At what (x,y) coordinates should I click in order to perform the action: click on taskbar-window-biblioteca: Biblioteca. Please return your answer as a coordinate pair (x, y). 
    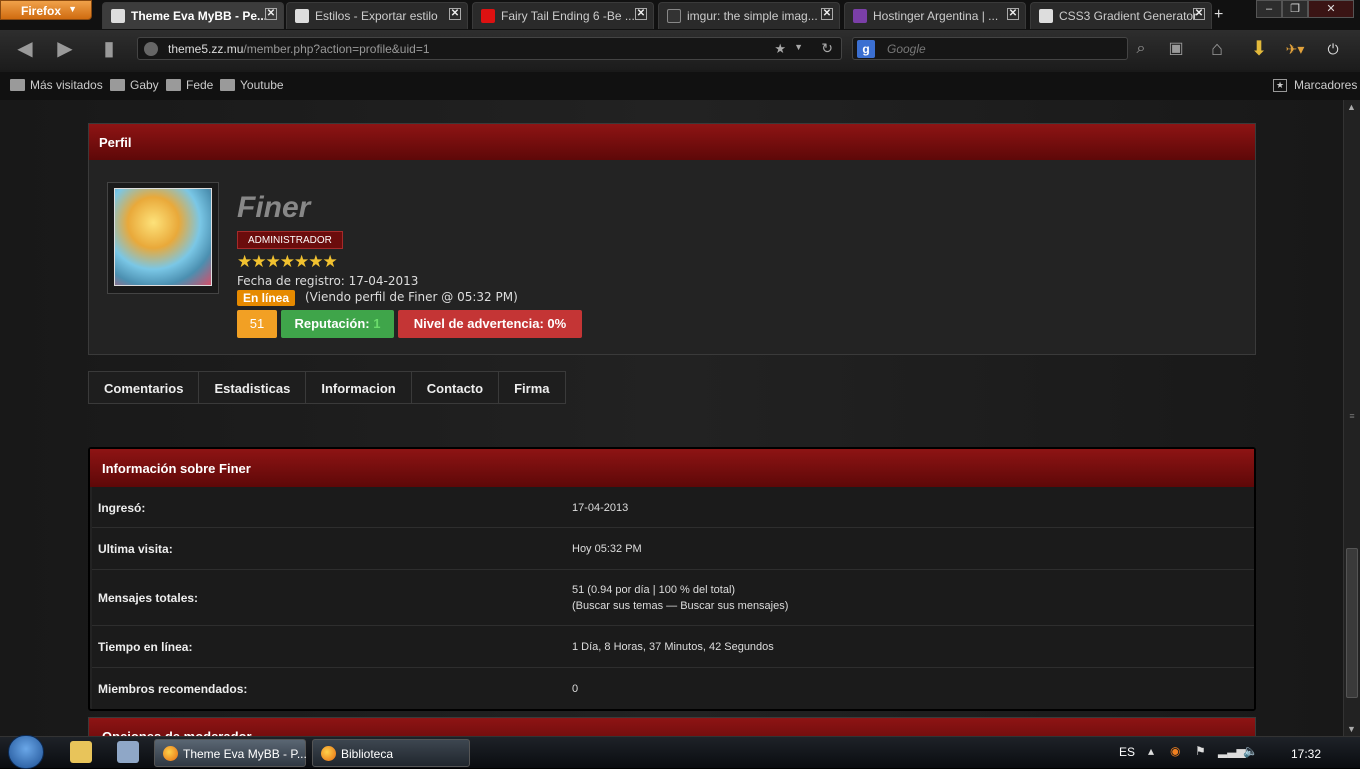
    Looking at the image, I should click on (391, 753).